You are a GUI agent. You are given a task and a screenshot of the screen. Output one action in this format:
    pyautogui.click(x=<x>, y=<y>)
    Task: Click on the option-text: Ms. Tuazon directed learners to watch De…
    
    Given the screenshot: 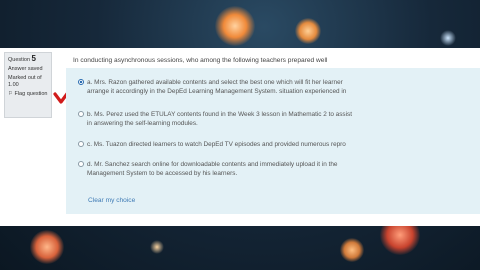 What is the action you would take?
    pyautogui.click(x=219, y=144)
    